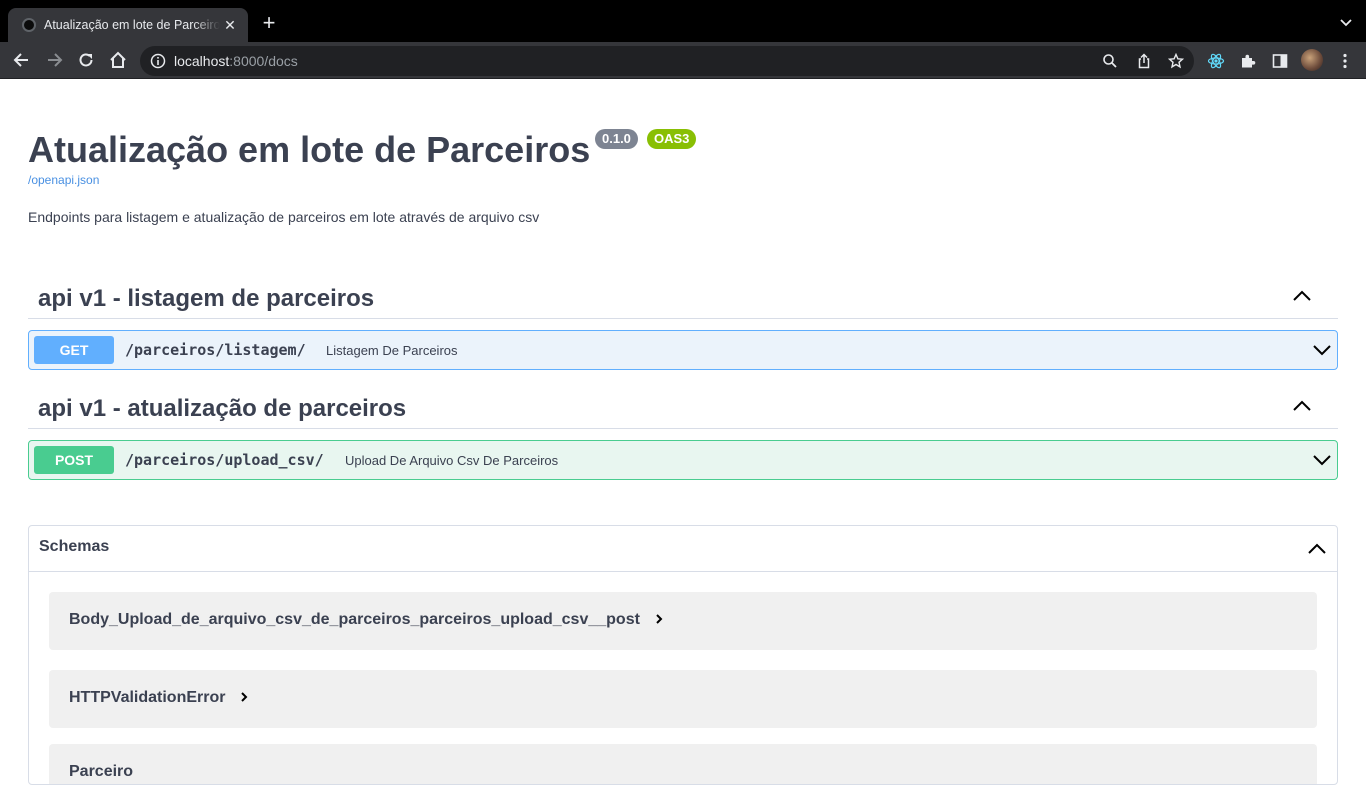  Describe the element at coordinates (86, 60) in the screenshot. I see `reload-icon` at that location.